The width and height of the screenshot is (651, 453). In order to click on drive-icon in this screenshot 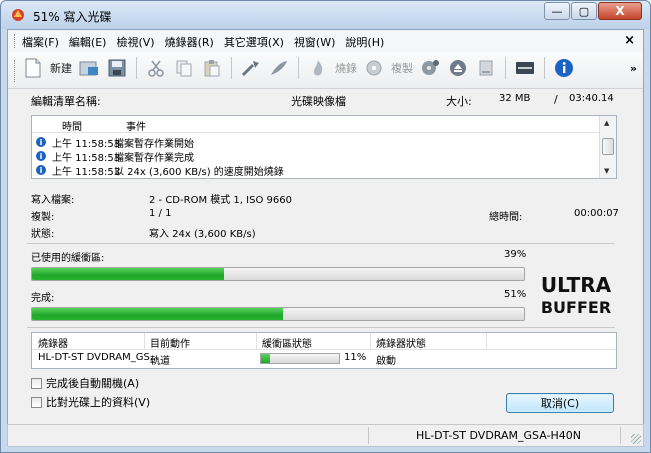, I will do `click(486, 68)`.